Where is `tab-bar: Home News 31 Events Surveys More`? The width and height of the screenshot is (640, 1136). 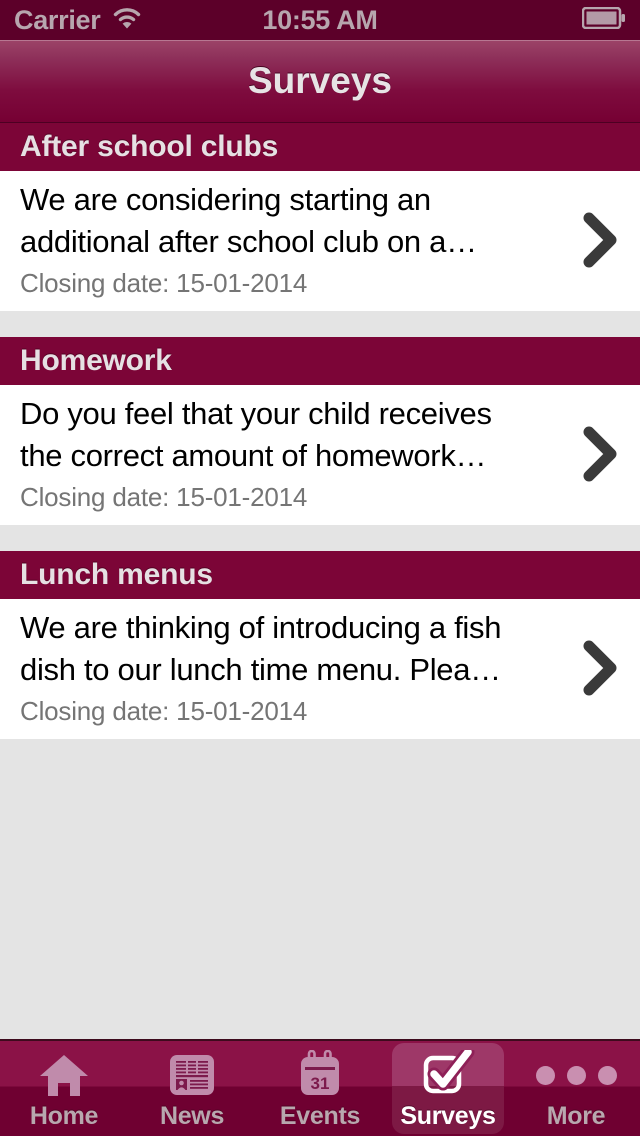
tab-bar: Home News 31 Events Surveys More is located at coordinates (320, 1087).